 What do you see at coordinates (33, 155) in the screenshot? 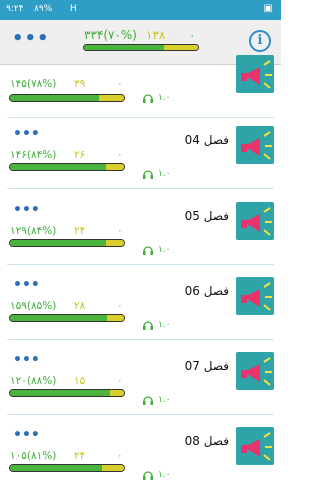
I see `card-total-stat: ۱۴۶(۸۴%)` at bounding box center [33, 155].